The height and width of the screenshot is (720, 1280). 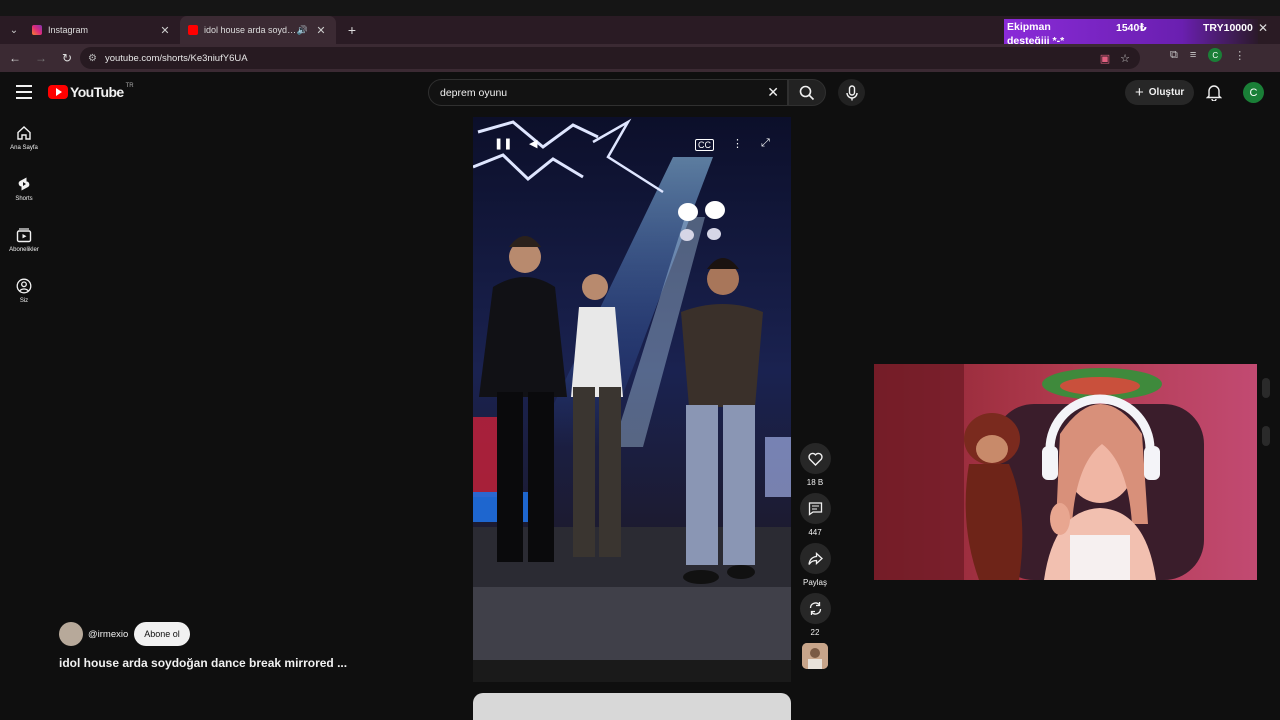 I want to click on speaker-icon: 🔊, so click(x=302, y=30).